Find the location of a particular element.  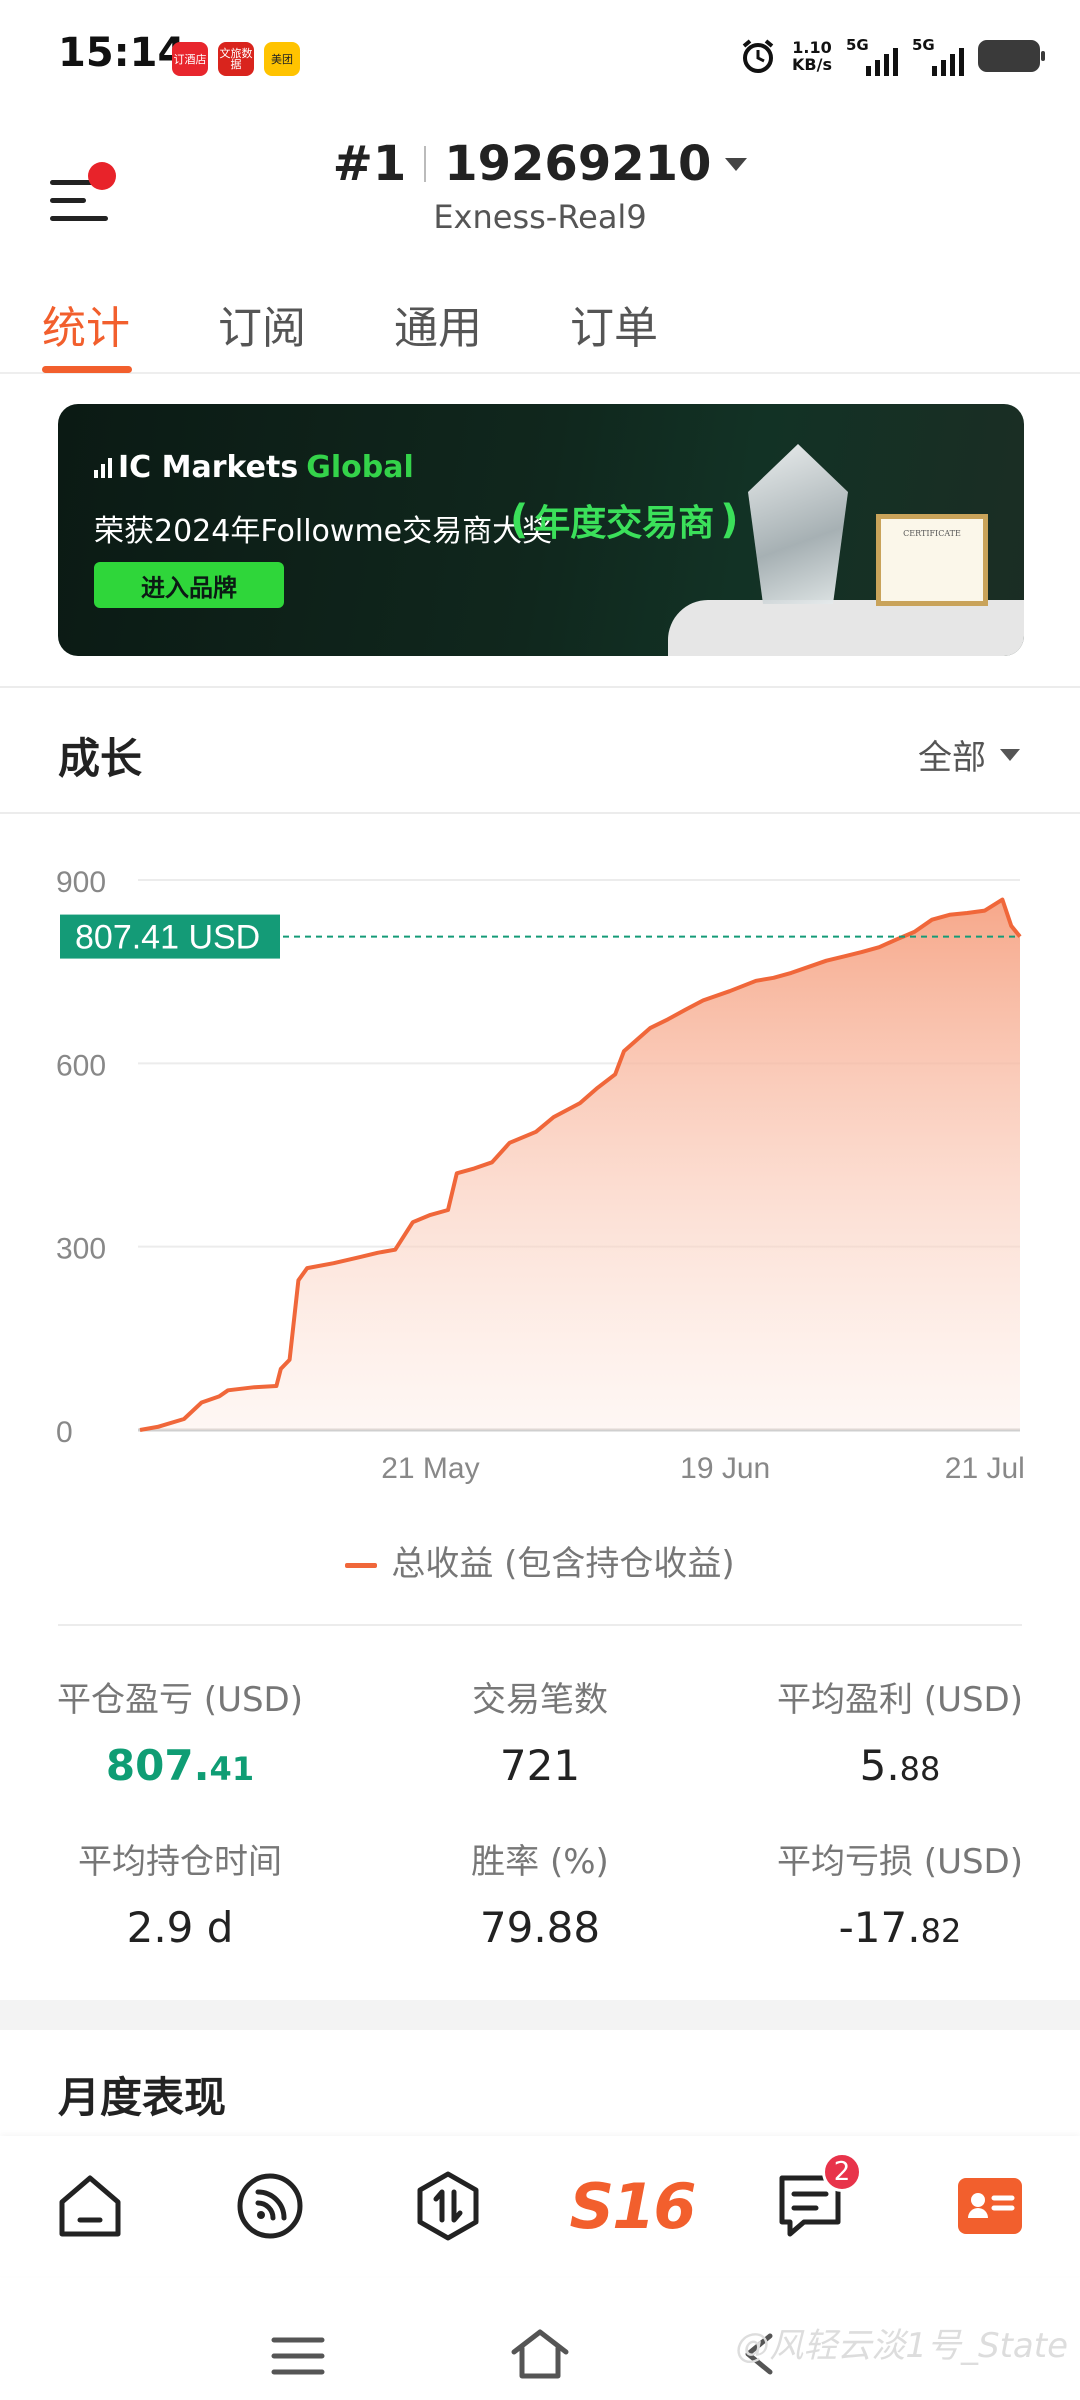

stat-avg-profit: 平均盈利 (USD) 5.88 is located at coordinates (900, 1731).